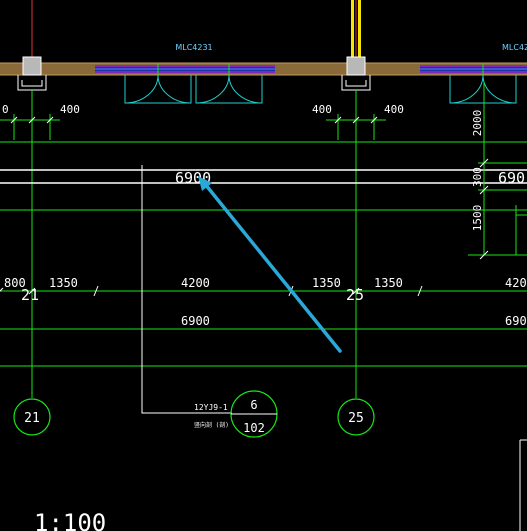 The image size is (527, 531). Describe the element at coordinates (270, 264) in the screenshot. I see `highlight-arrow` at that location.